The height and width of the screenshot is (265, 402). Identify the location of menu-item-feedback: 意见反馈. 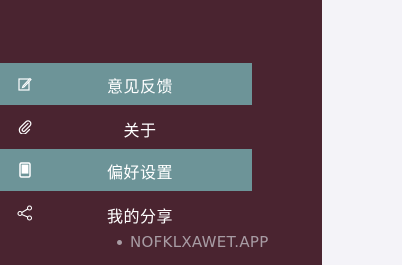
(126, 84).